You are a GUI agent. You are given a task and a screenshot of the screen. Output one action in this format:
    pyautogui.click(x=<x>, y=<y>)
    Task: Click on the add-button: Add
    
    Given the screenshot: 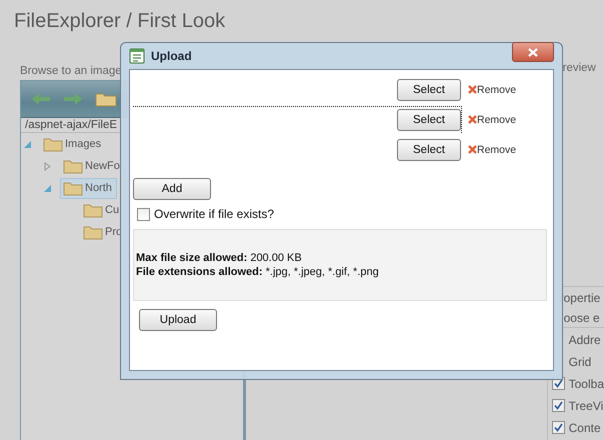 What is the action you would take?
    pyautogui.click(x=172, y=189)
    